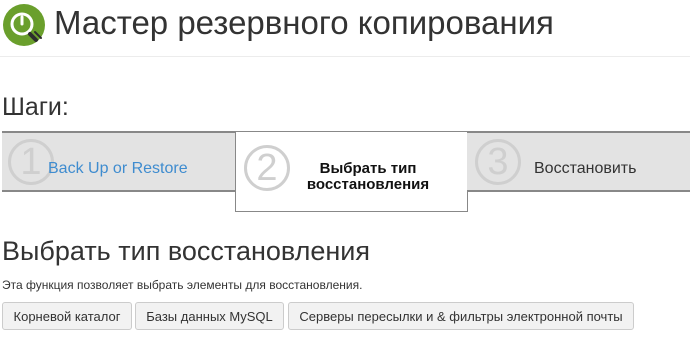  I want to click on step-2-label: Выбрать тип восстановления, so click(368, 177).